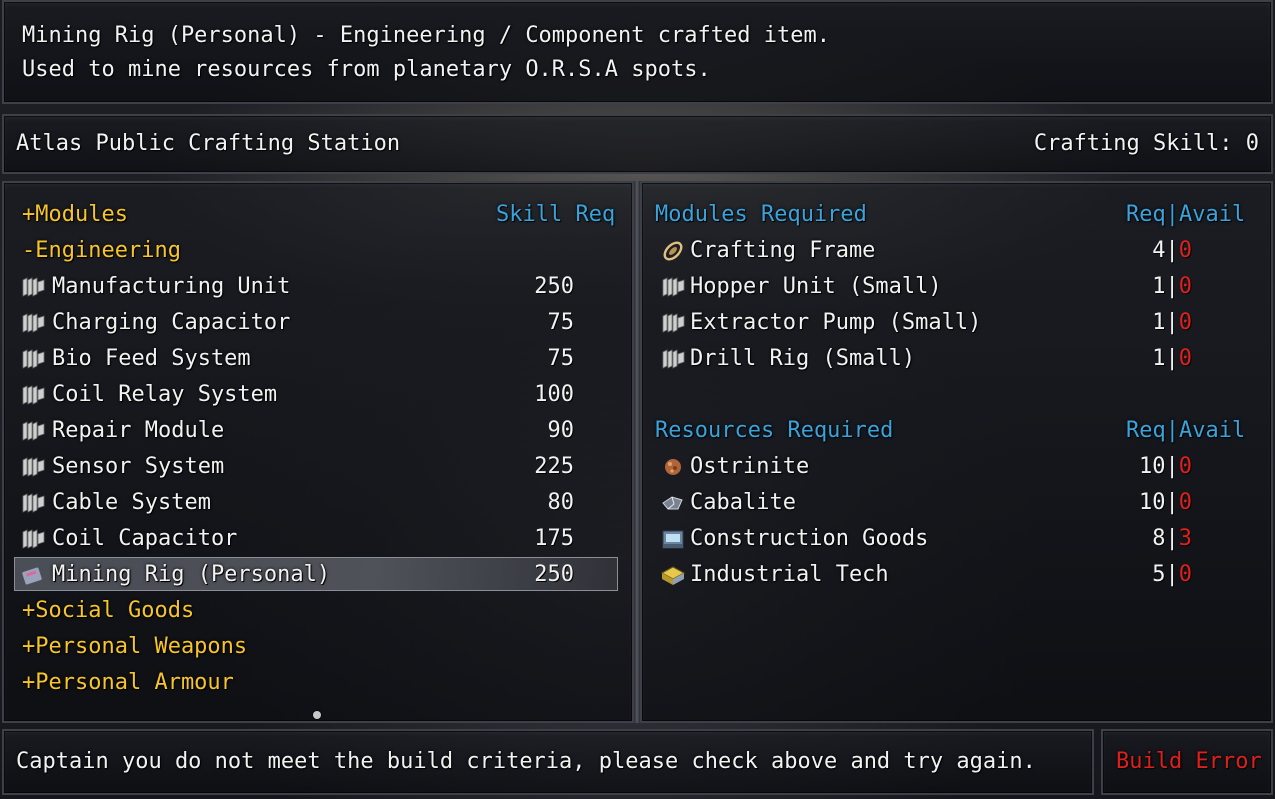  Describe the element at coordinates (960, 287) in the screenshot. I see `modules-required-row-hopper-unit-small: Hopper Unit (Small) 1|0` at that location.